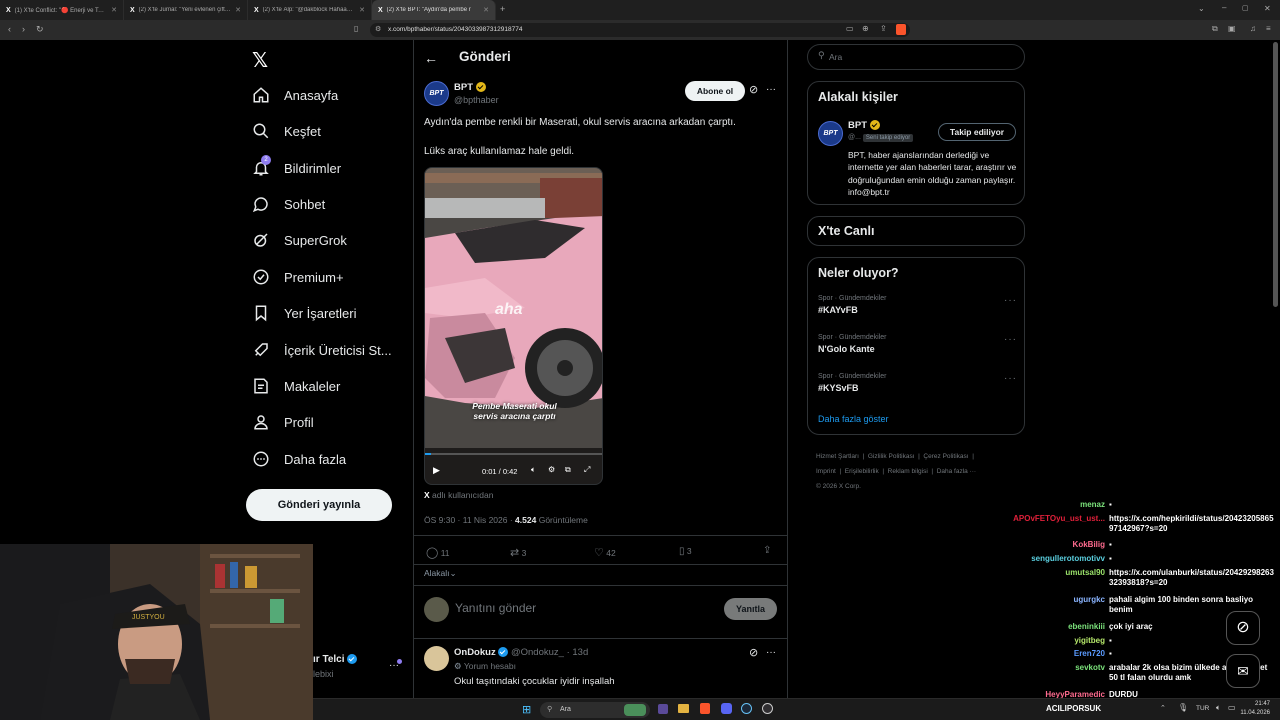  I want to click on trend-item: Spor · Gündemdekiler N'Golo Kante, so click(852, 344).